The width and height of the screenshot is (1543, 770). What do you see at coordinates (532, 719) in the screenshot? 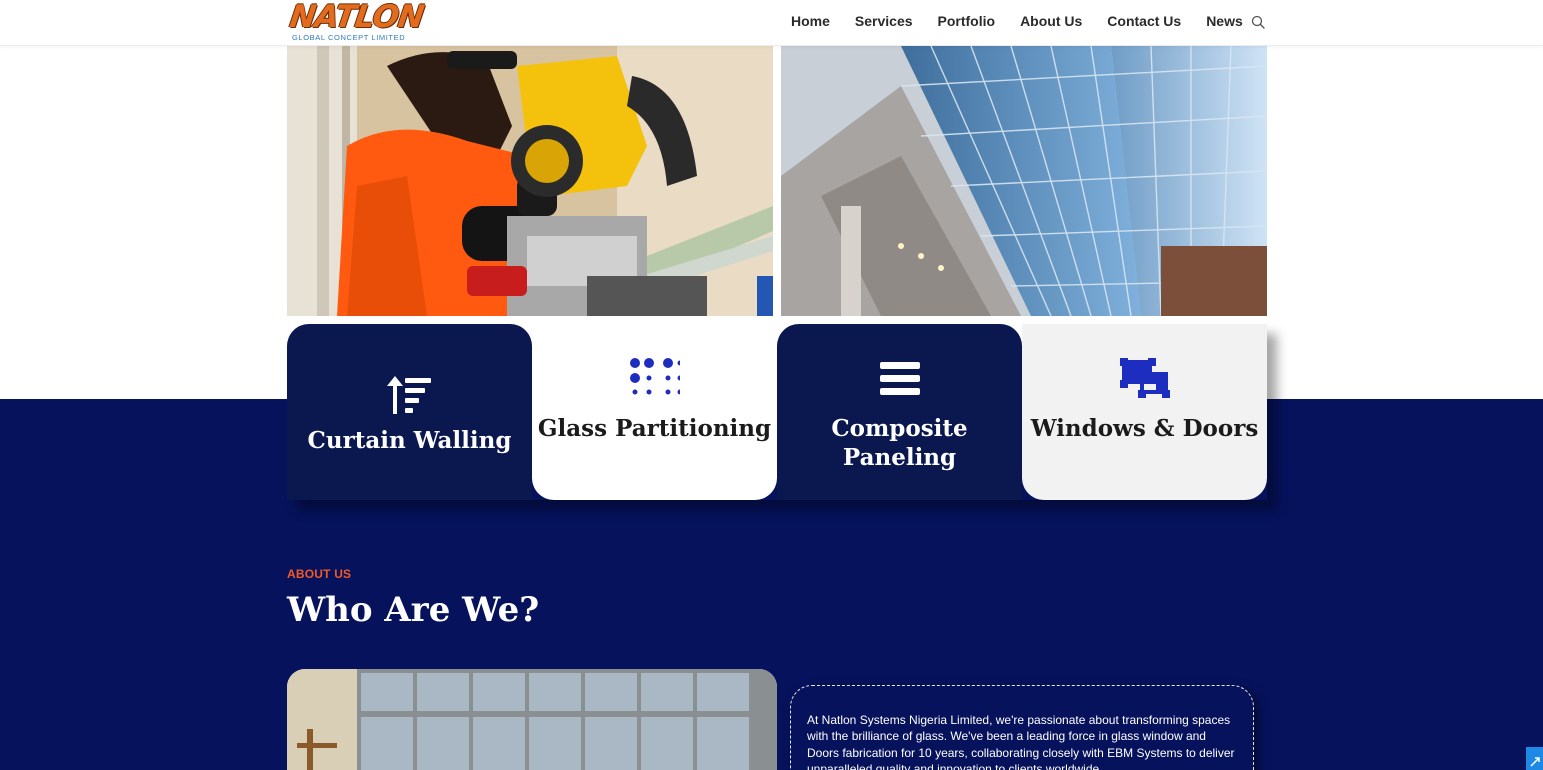
I see `building-windows-image` at bounding box center [532, 719].